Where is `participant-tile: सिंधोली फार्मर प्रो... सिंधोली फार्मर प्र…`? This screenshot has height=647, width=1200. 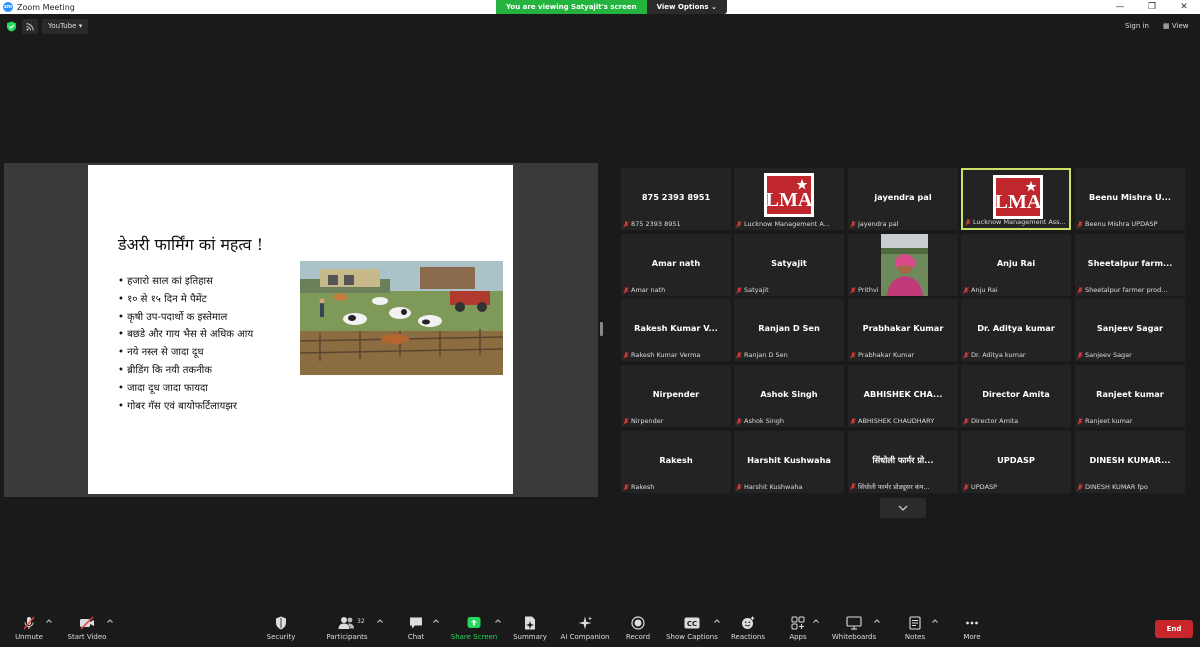
participant-tile: सिंधोली फार्मर प्रो... सिंधोली फार्मर प्र… is located at coordinates (903, 462).